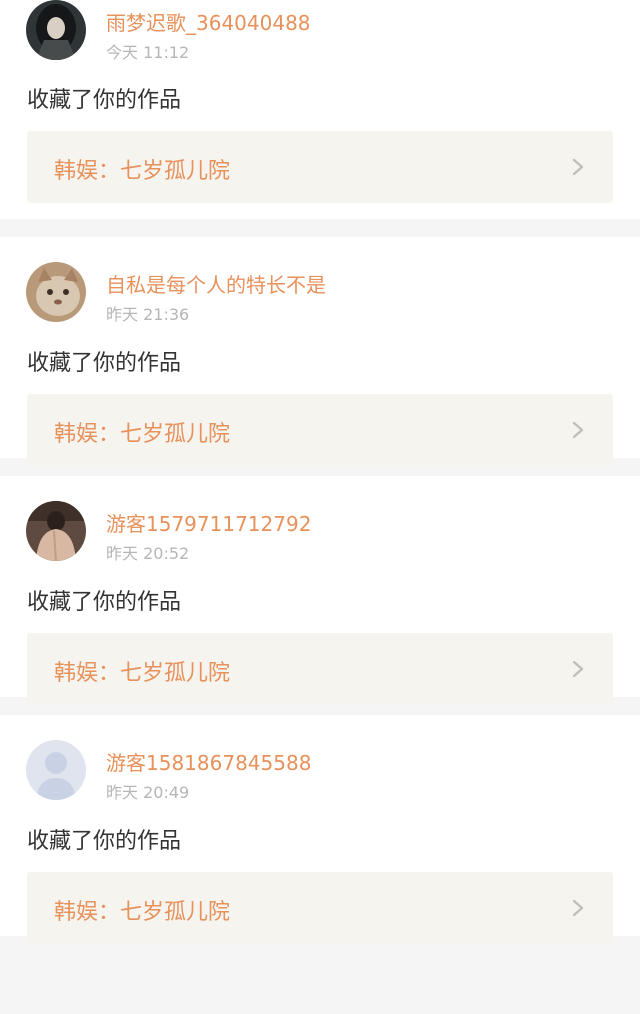 This screenshot has width=640, height=1014. Describe the element at coordinates (148, 52) in the screenshot. I see `timestamp: 今天 11:12` at that location.